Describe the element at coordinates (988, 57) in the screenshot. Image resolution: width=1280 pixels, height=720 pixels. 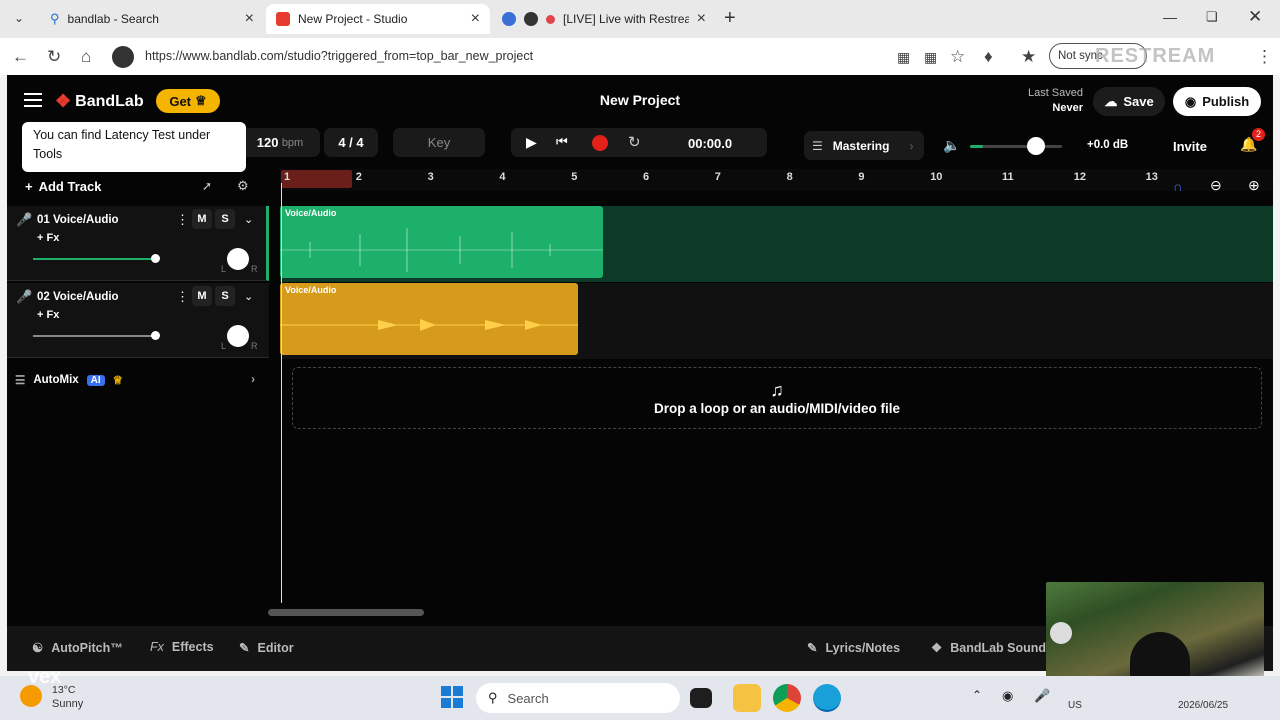
I see `extensions-icon: ♦` at that location.